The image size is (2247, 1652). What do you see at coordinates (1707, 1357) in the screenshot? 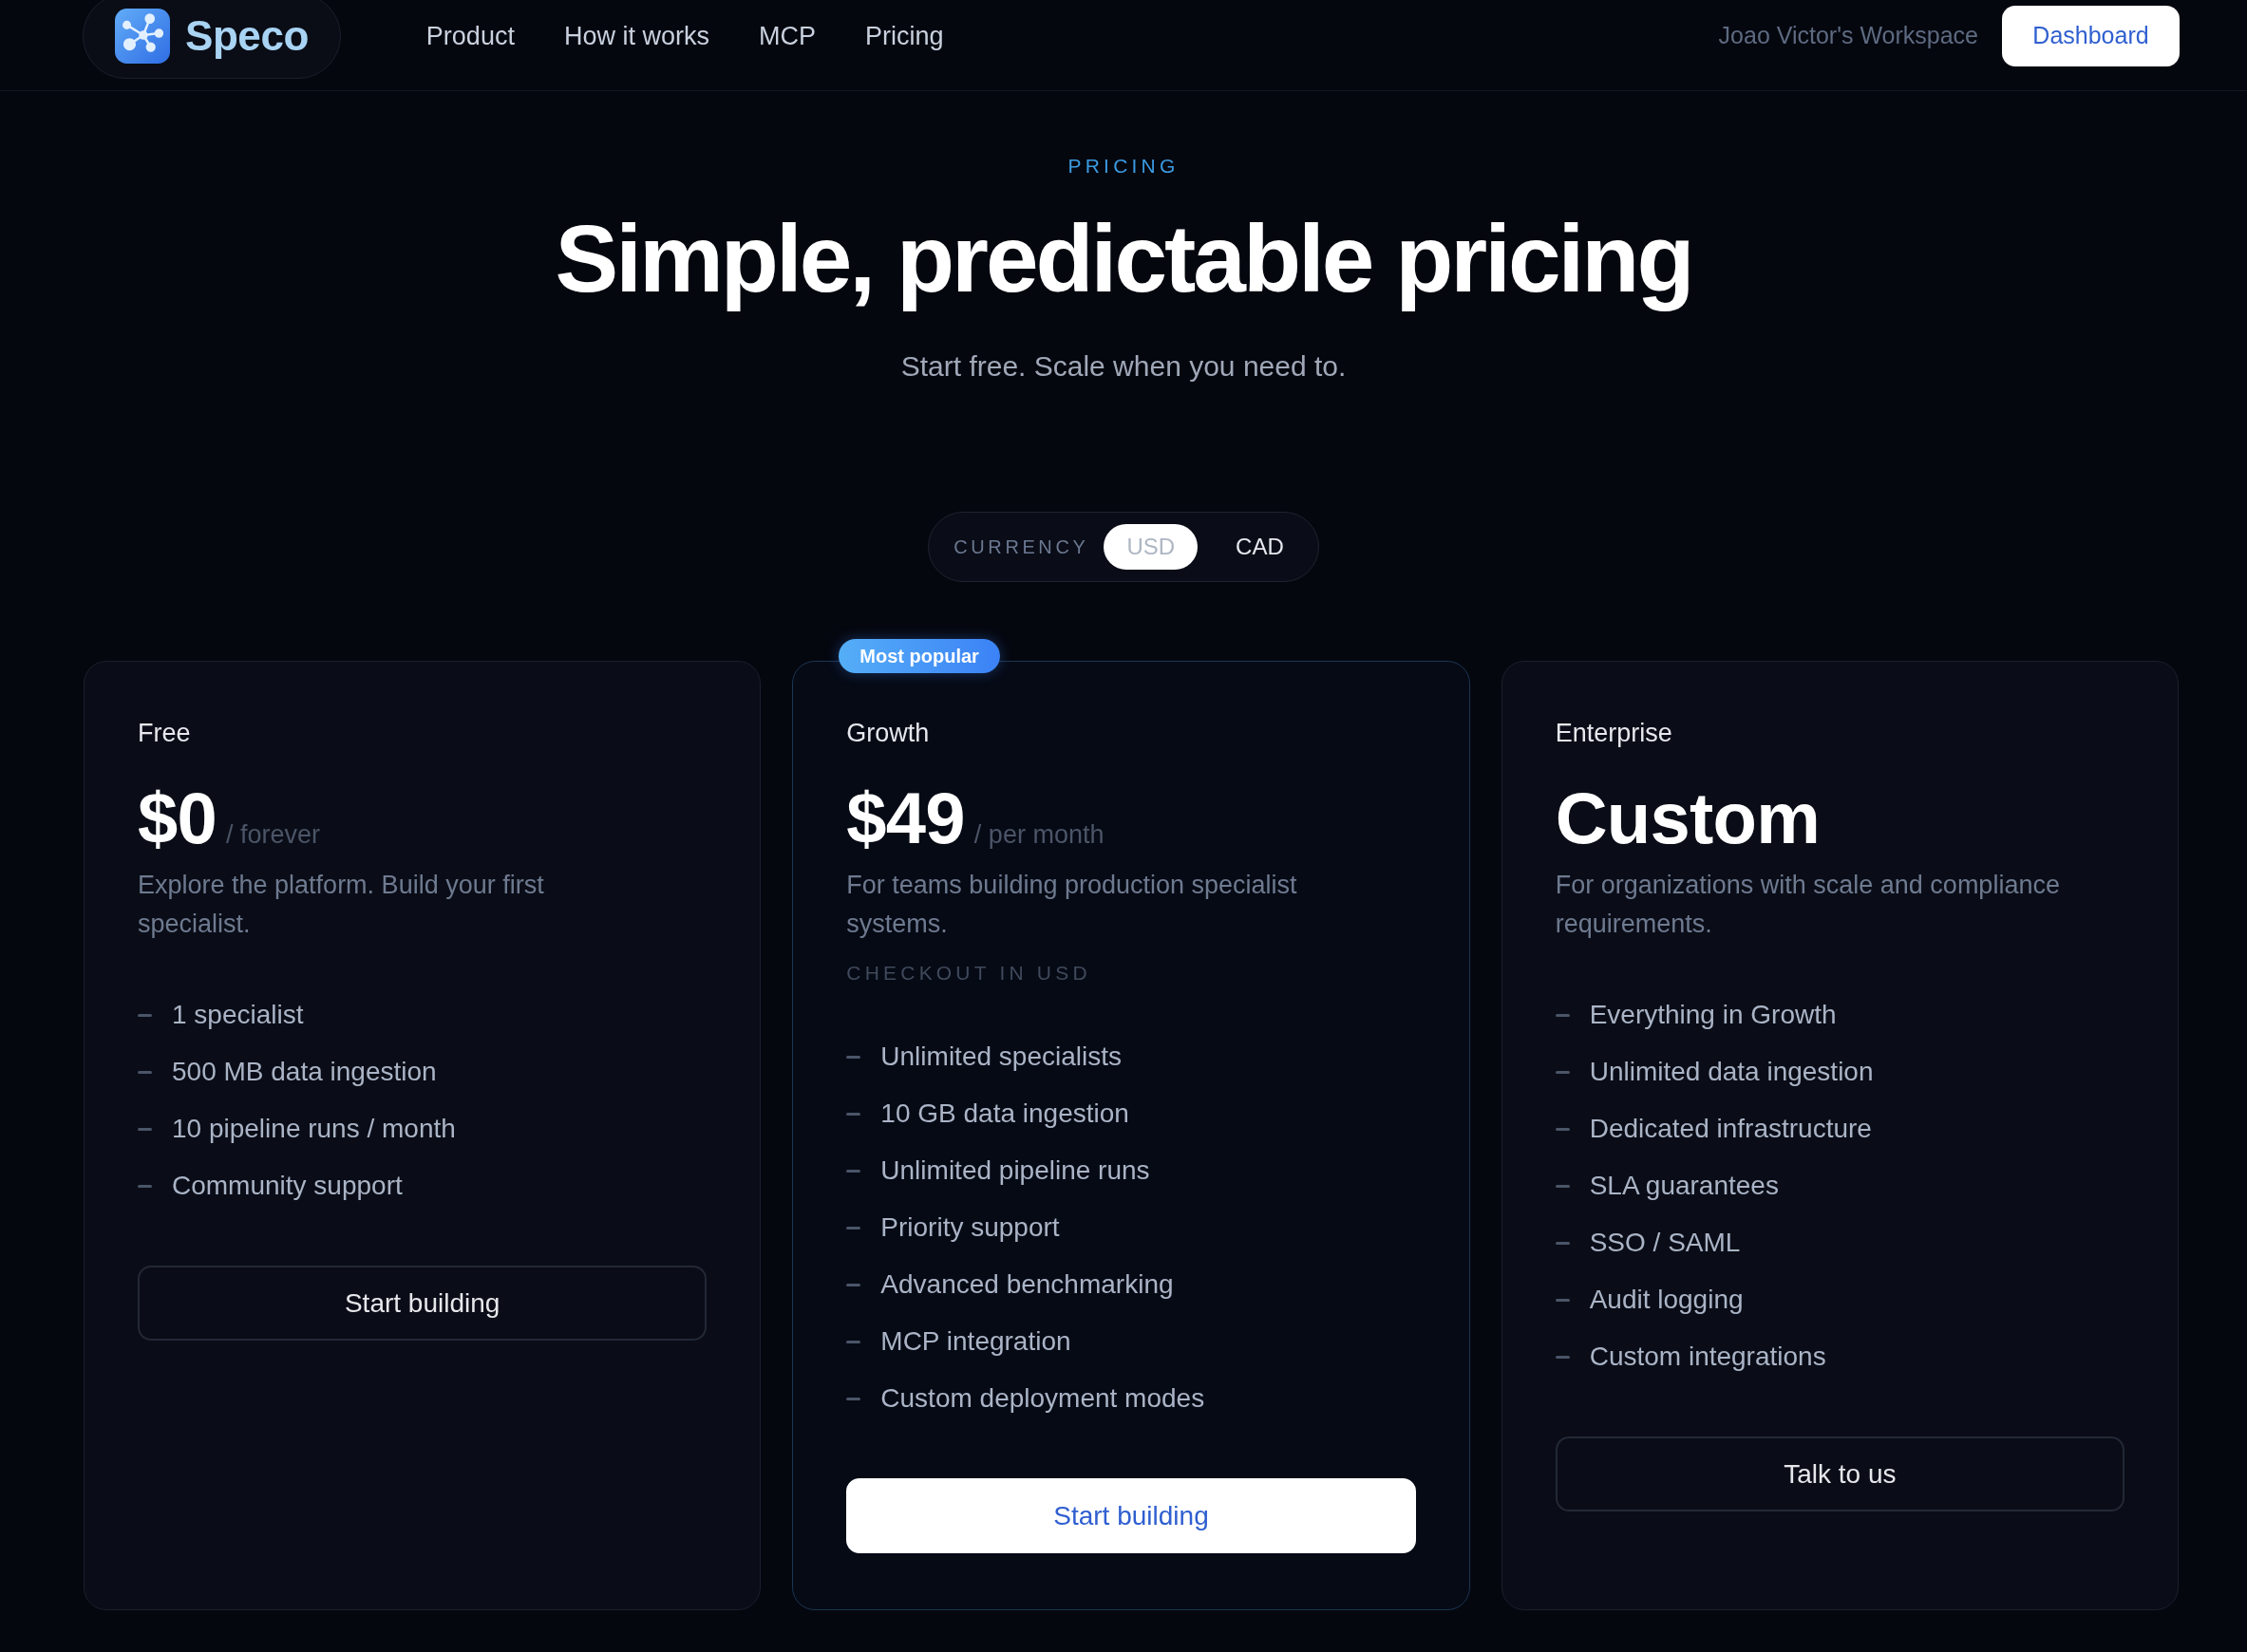
I see `plan-feature: Custom integrations` at bounding box center [1707, 1357].